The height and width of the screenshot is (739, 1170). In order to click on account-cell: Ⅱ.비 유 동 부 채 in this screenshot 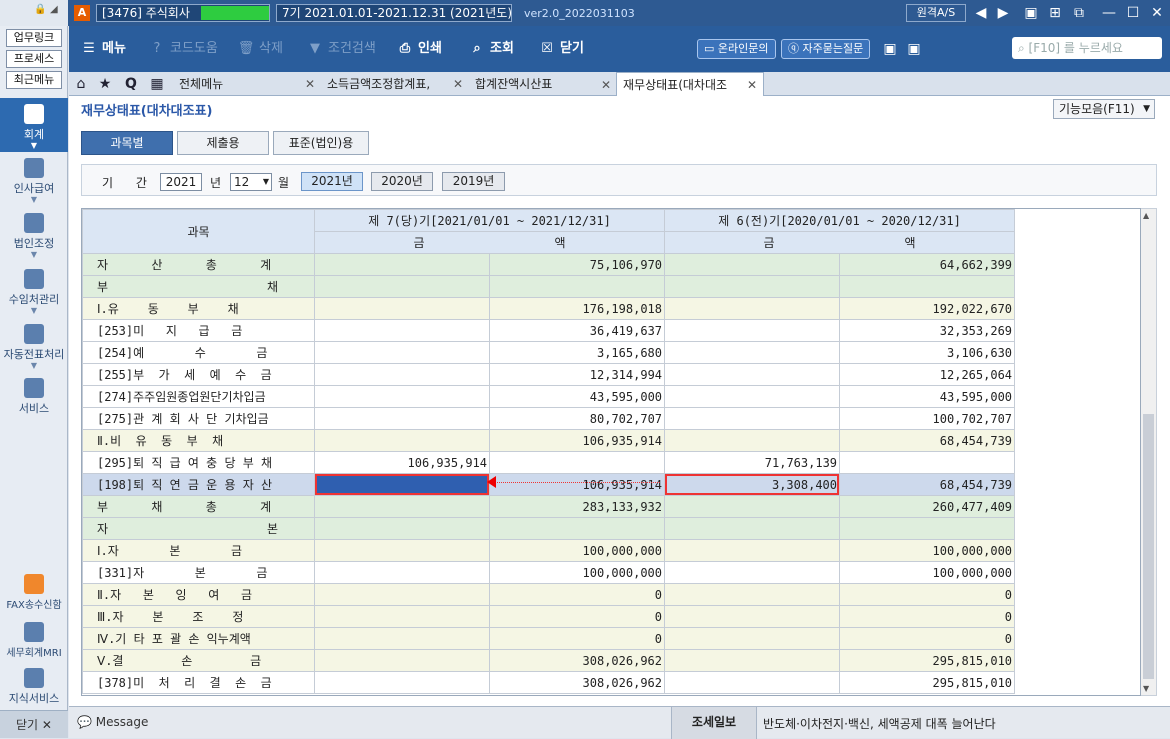, I will do `click(198, 440)`.